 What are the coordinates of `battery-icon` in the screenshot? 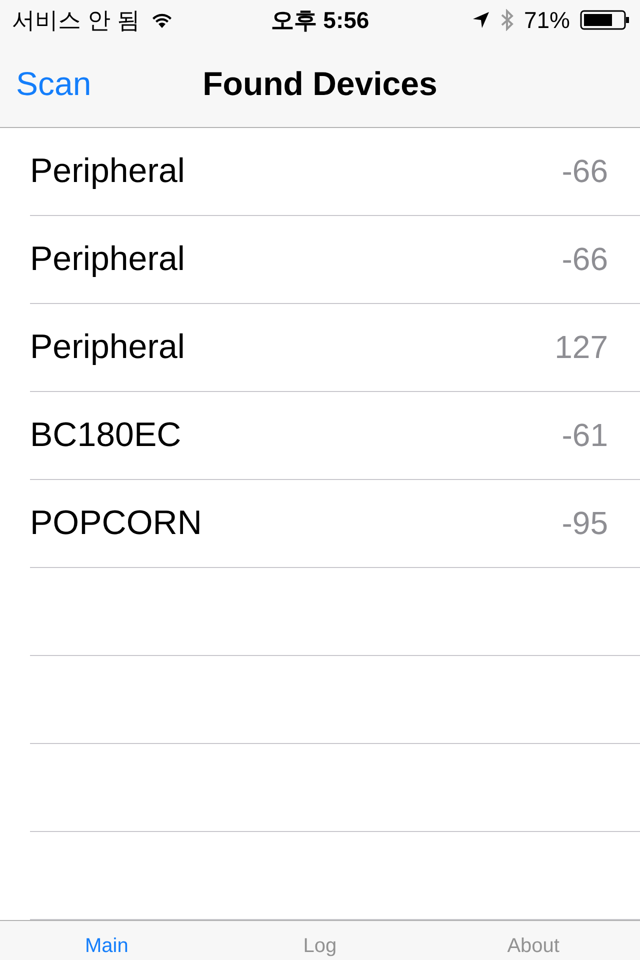 It's located at (605, 20).